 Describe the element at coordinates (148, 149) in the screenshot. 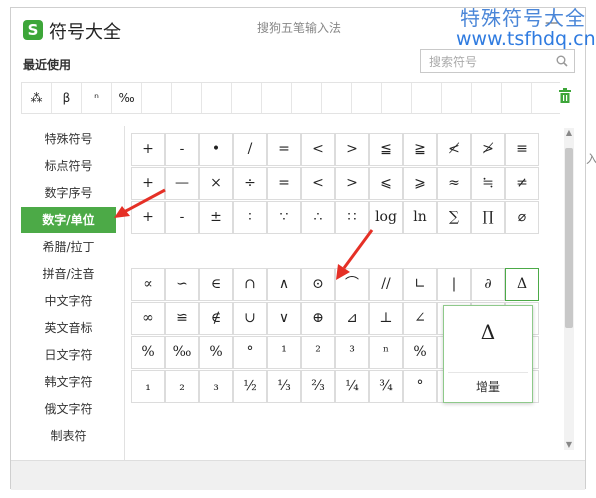

I see `symbol-cell: +` at that location.